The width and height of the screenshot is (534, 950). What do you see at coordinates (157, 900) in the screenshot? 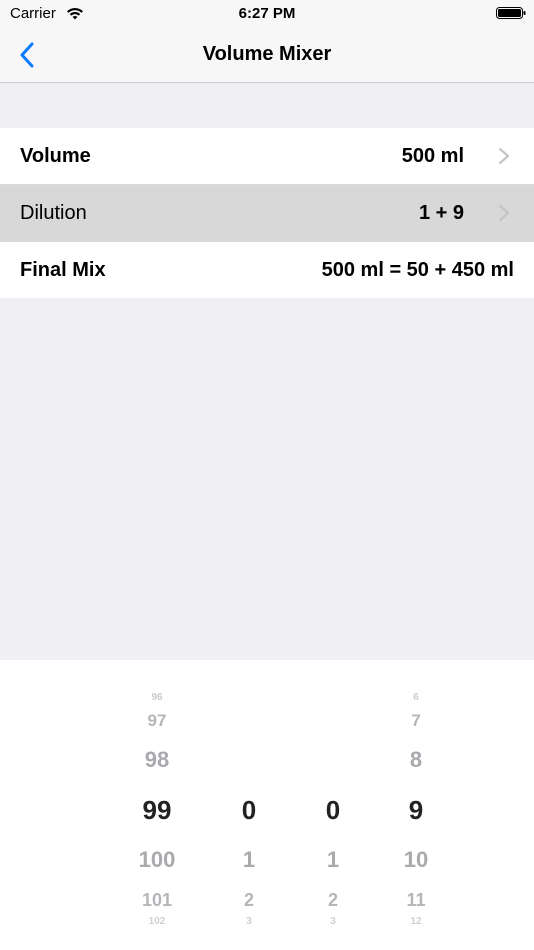
I see `picker-option: 101` at bounding box center [157, 900].